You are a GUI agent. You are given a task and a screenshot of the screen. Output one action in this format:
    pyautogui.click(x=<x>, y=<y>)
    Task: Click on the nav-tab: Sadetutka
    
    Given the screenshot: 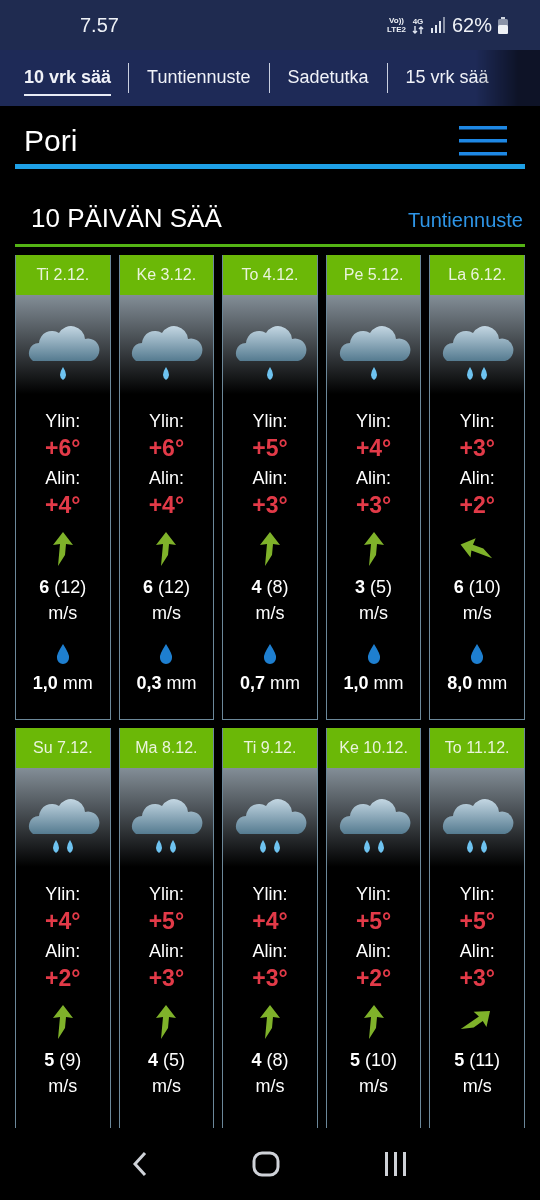 What is the action you would take?
    pyautogui.click(x=328, y=78)
    